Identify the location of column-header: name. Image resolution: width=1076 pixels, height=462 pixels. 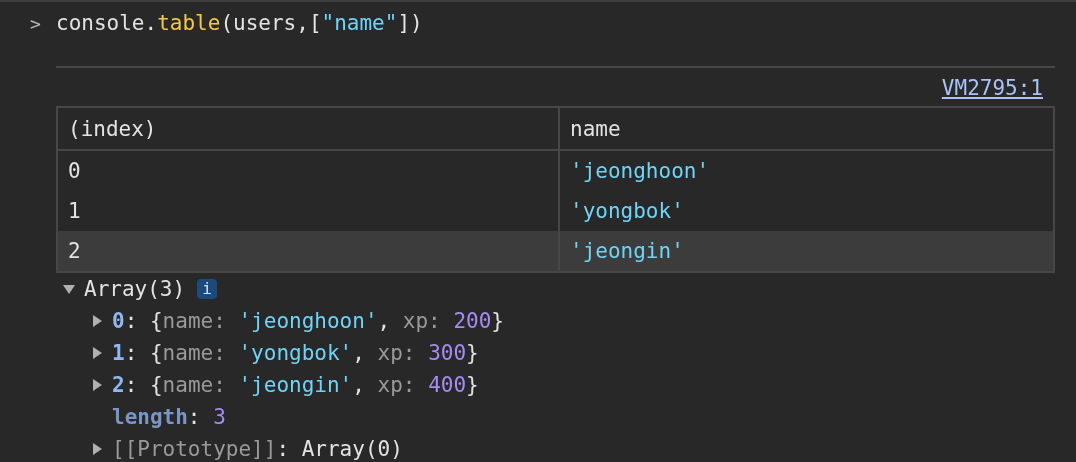
(805, 128).